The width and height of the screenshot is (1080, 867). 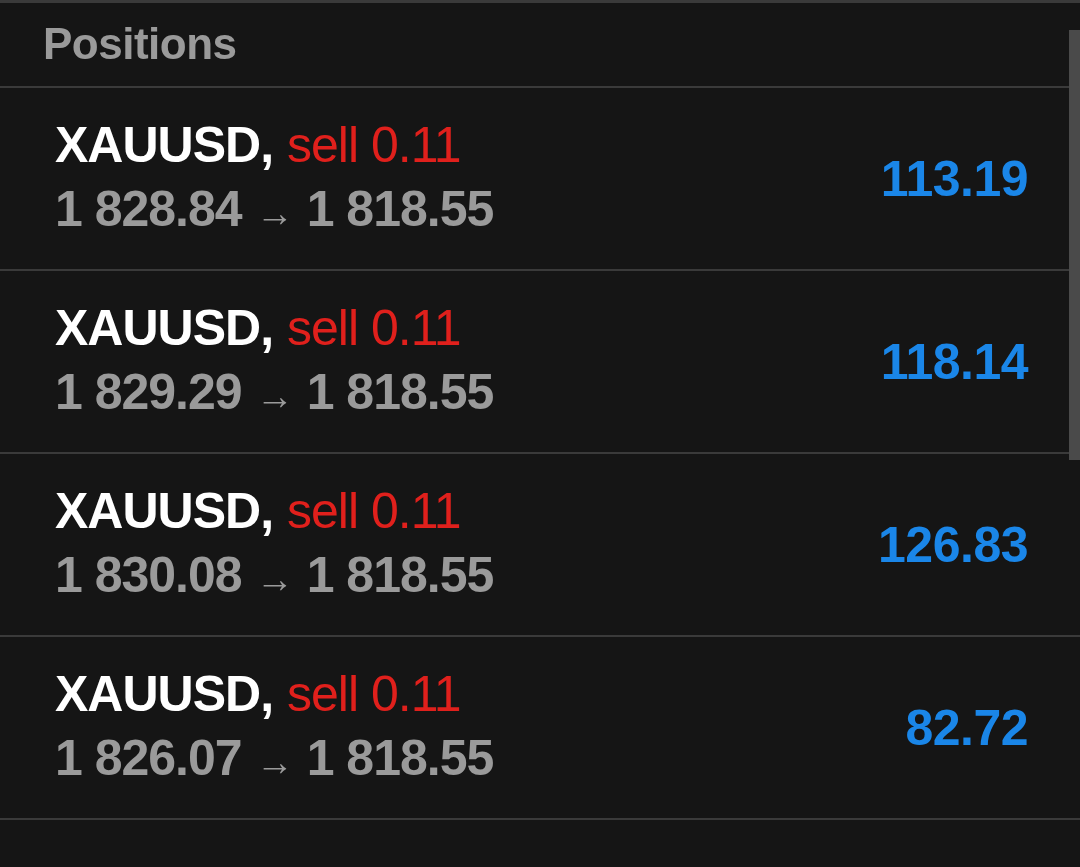 What do you see at coordinates (148, 758) in the screenshot?
I see `open-price: 1 826.07` at bounding box center [148, 758].